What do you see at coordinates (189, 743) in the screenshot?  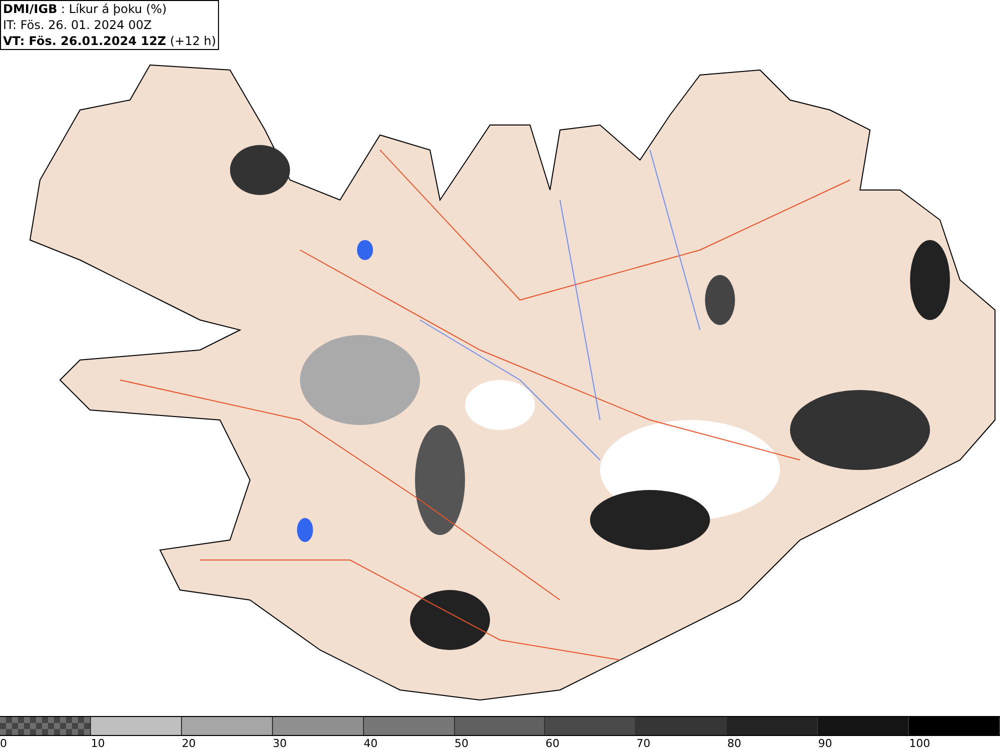 I see `legend-label: 20` at bounding box center [189, 743].